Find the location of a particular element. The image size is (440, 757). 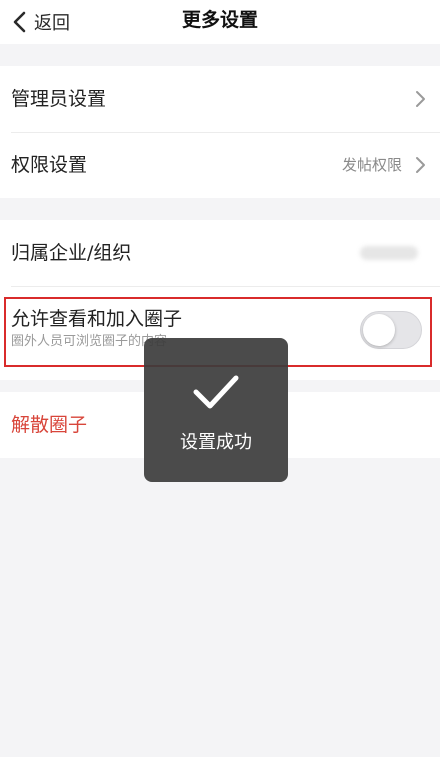

admin-settings-label: 管理员设置 is located at coordinates (59, 99).